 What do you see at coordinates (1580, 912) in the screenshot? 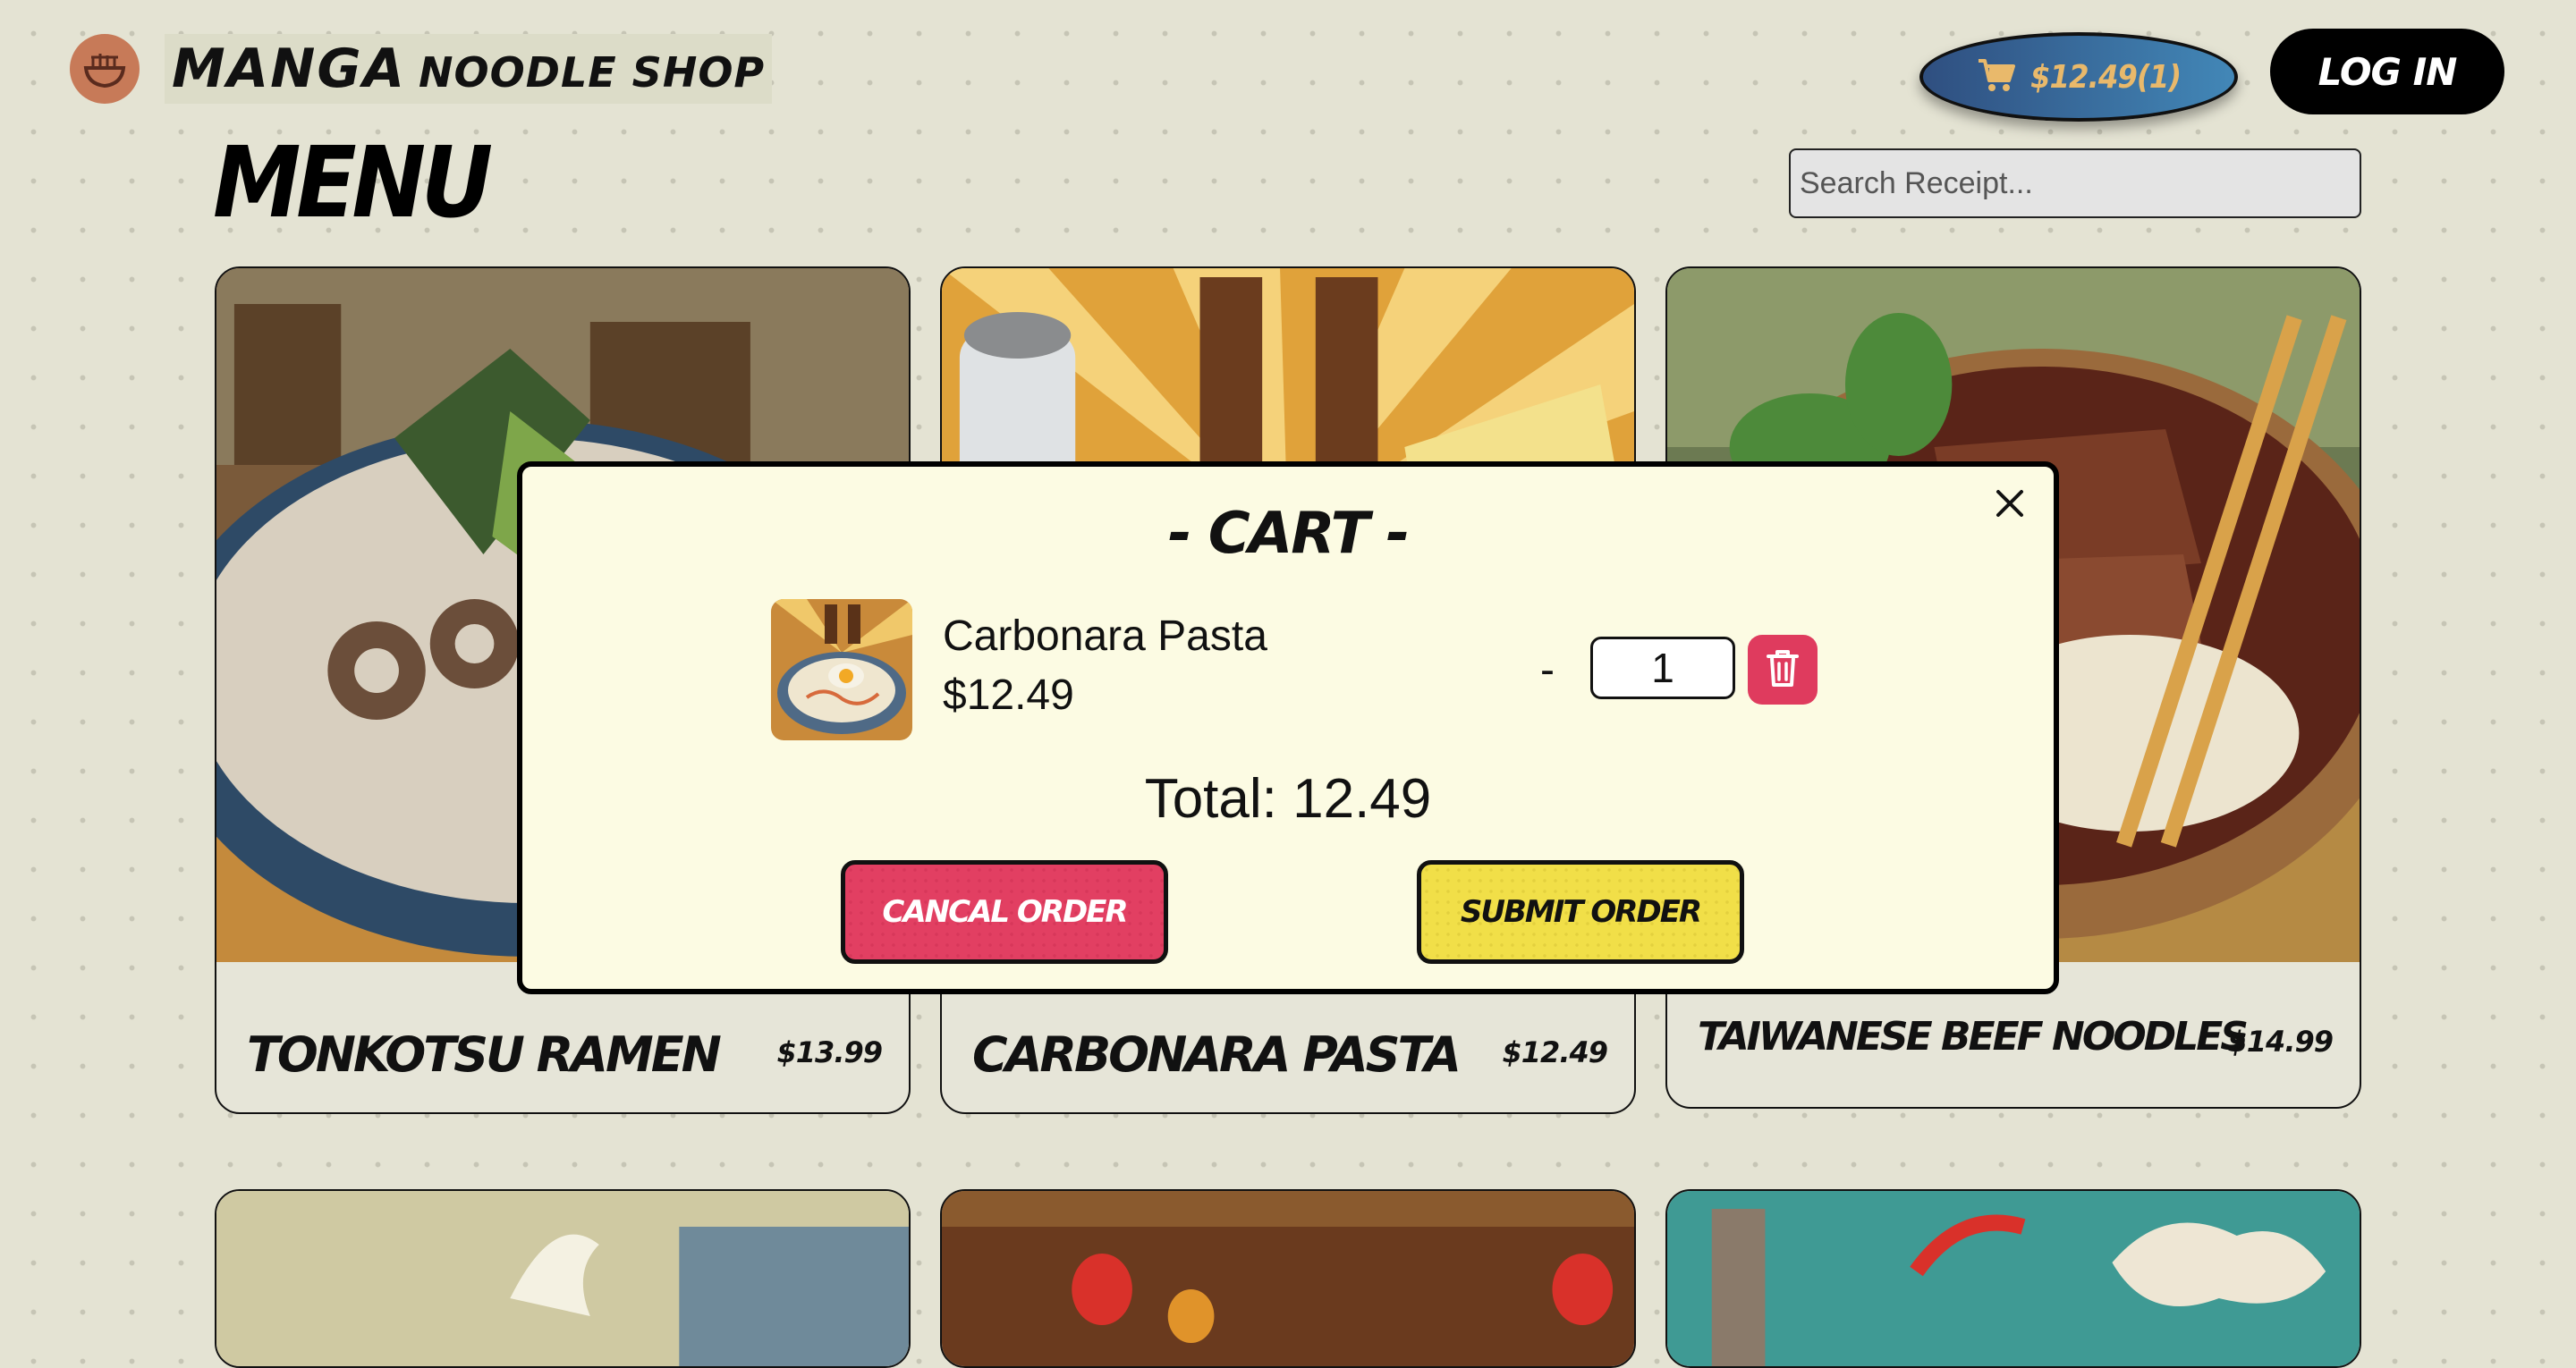
I see `submit-order-button: SUBMIT ORDER` at bounding box center [1580, 912].